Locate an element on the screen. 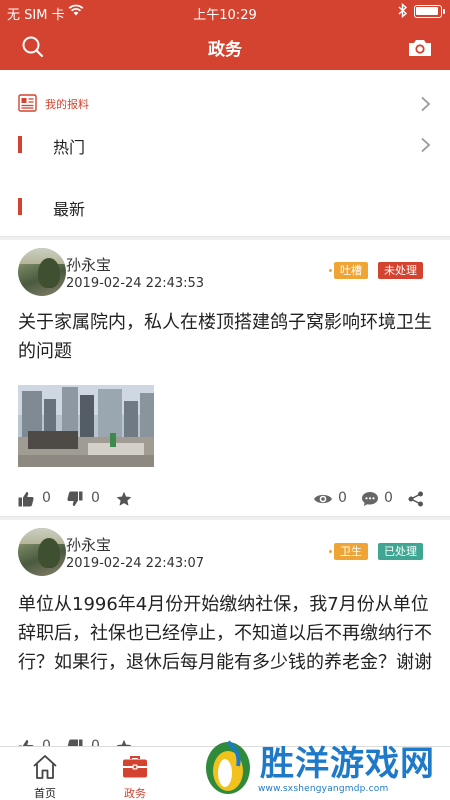 The height and width of the screenshot is (800, 450). watermark-logo-icon is located at coordinates (228, 767).